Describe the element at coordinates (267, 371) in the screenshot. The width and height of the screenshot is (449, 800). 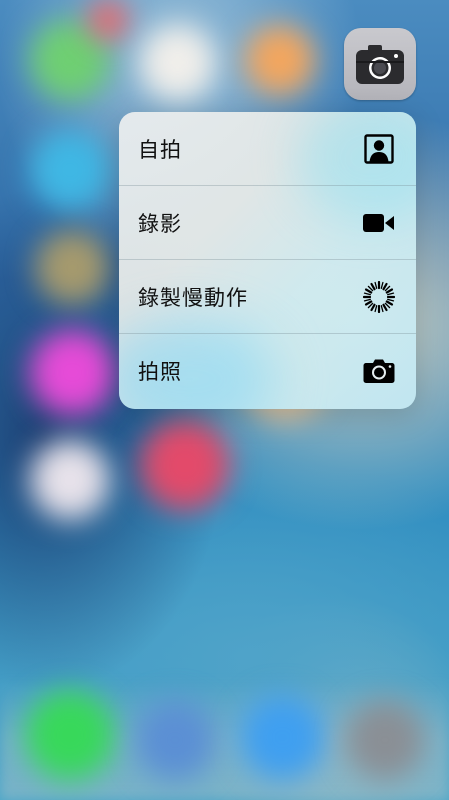
I see `quick-action-take-photo: 拍照` at that location.